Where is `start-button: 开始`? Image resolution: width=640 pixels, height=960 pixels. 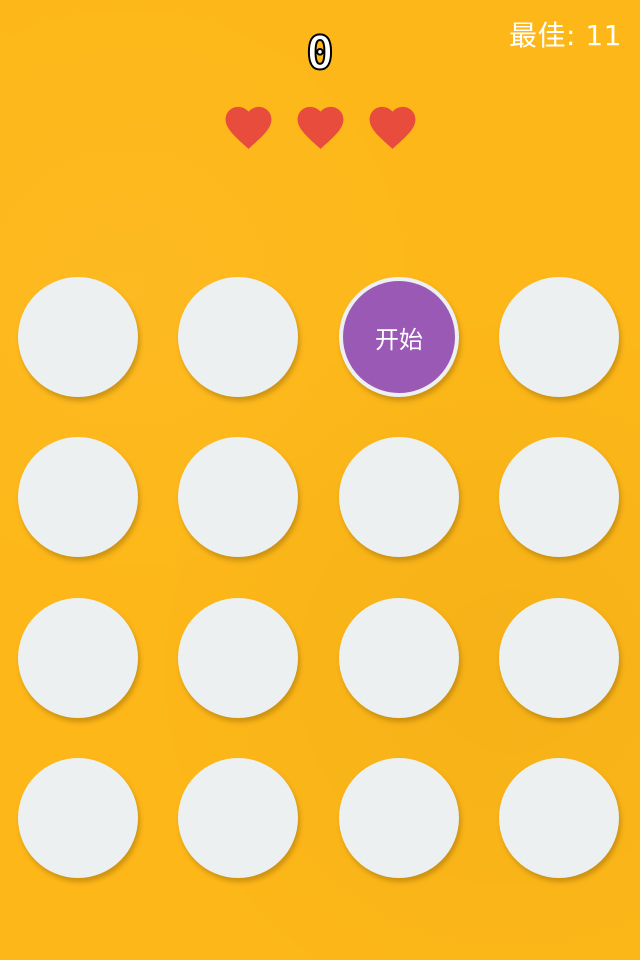
start-button: 开始 is located at coordinates (399, 337).